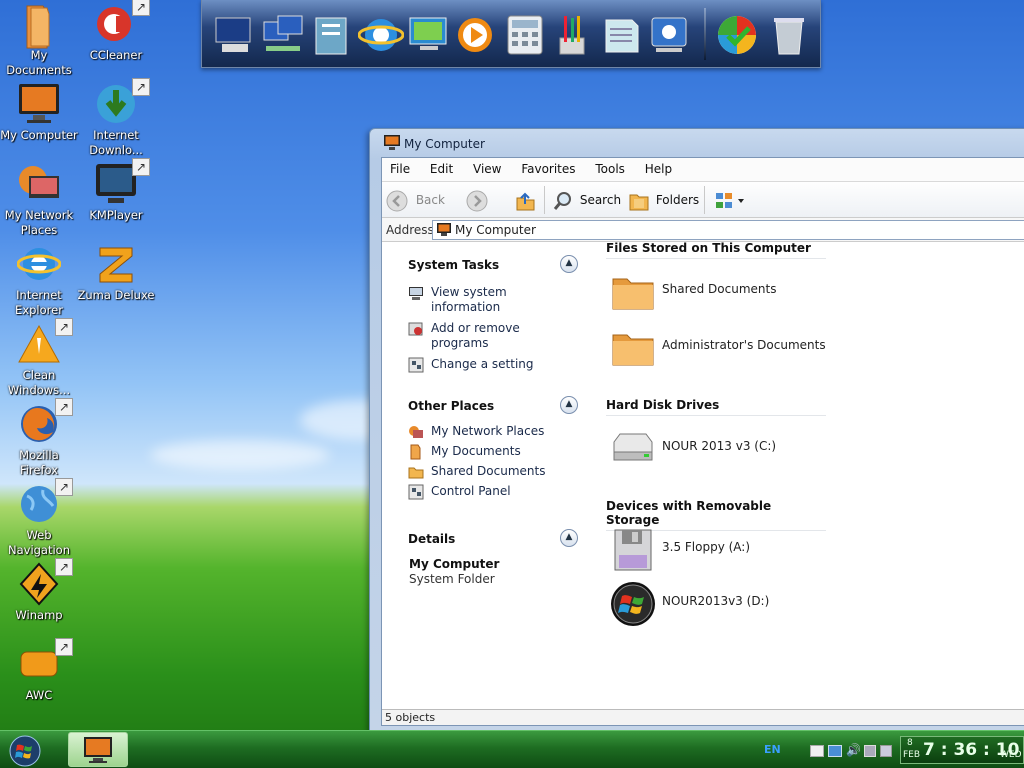 This screenshot has width=1024, height=768. Describe the element at coordinates (235, 35) in the screenshot. I see `dock-my-computer-icon` at that location.